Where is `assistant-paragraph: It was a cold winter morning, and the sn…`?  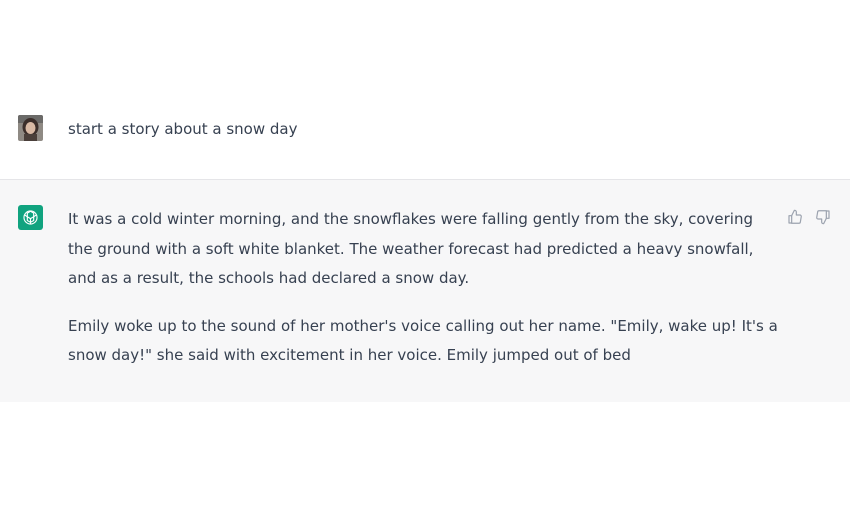 assistant-paragraph: It was a cold winter morning, and the sn… is located at coordinates (411, 248).